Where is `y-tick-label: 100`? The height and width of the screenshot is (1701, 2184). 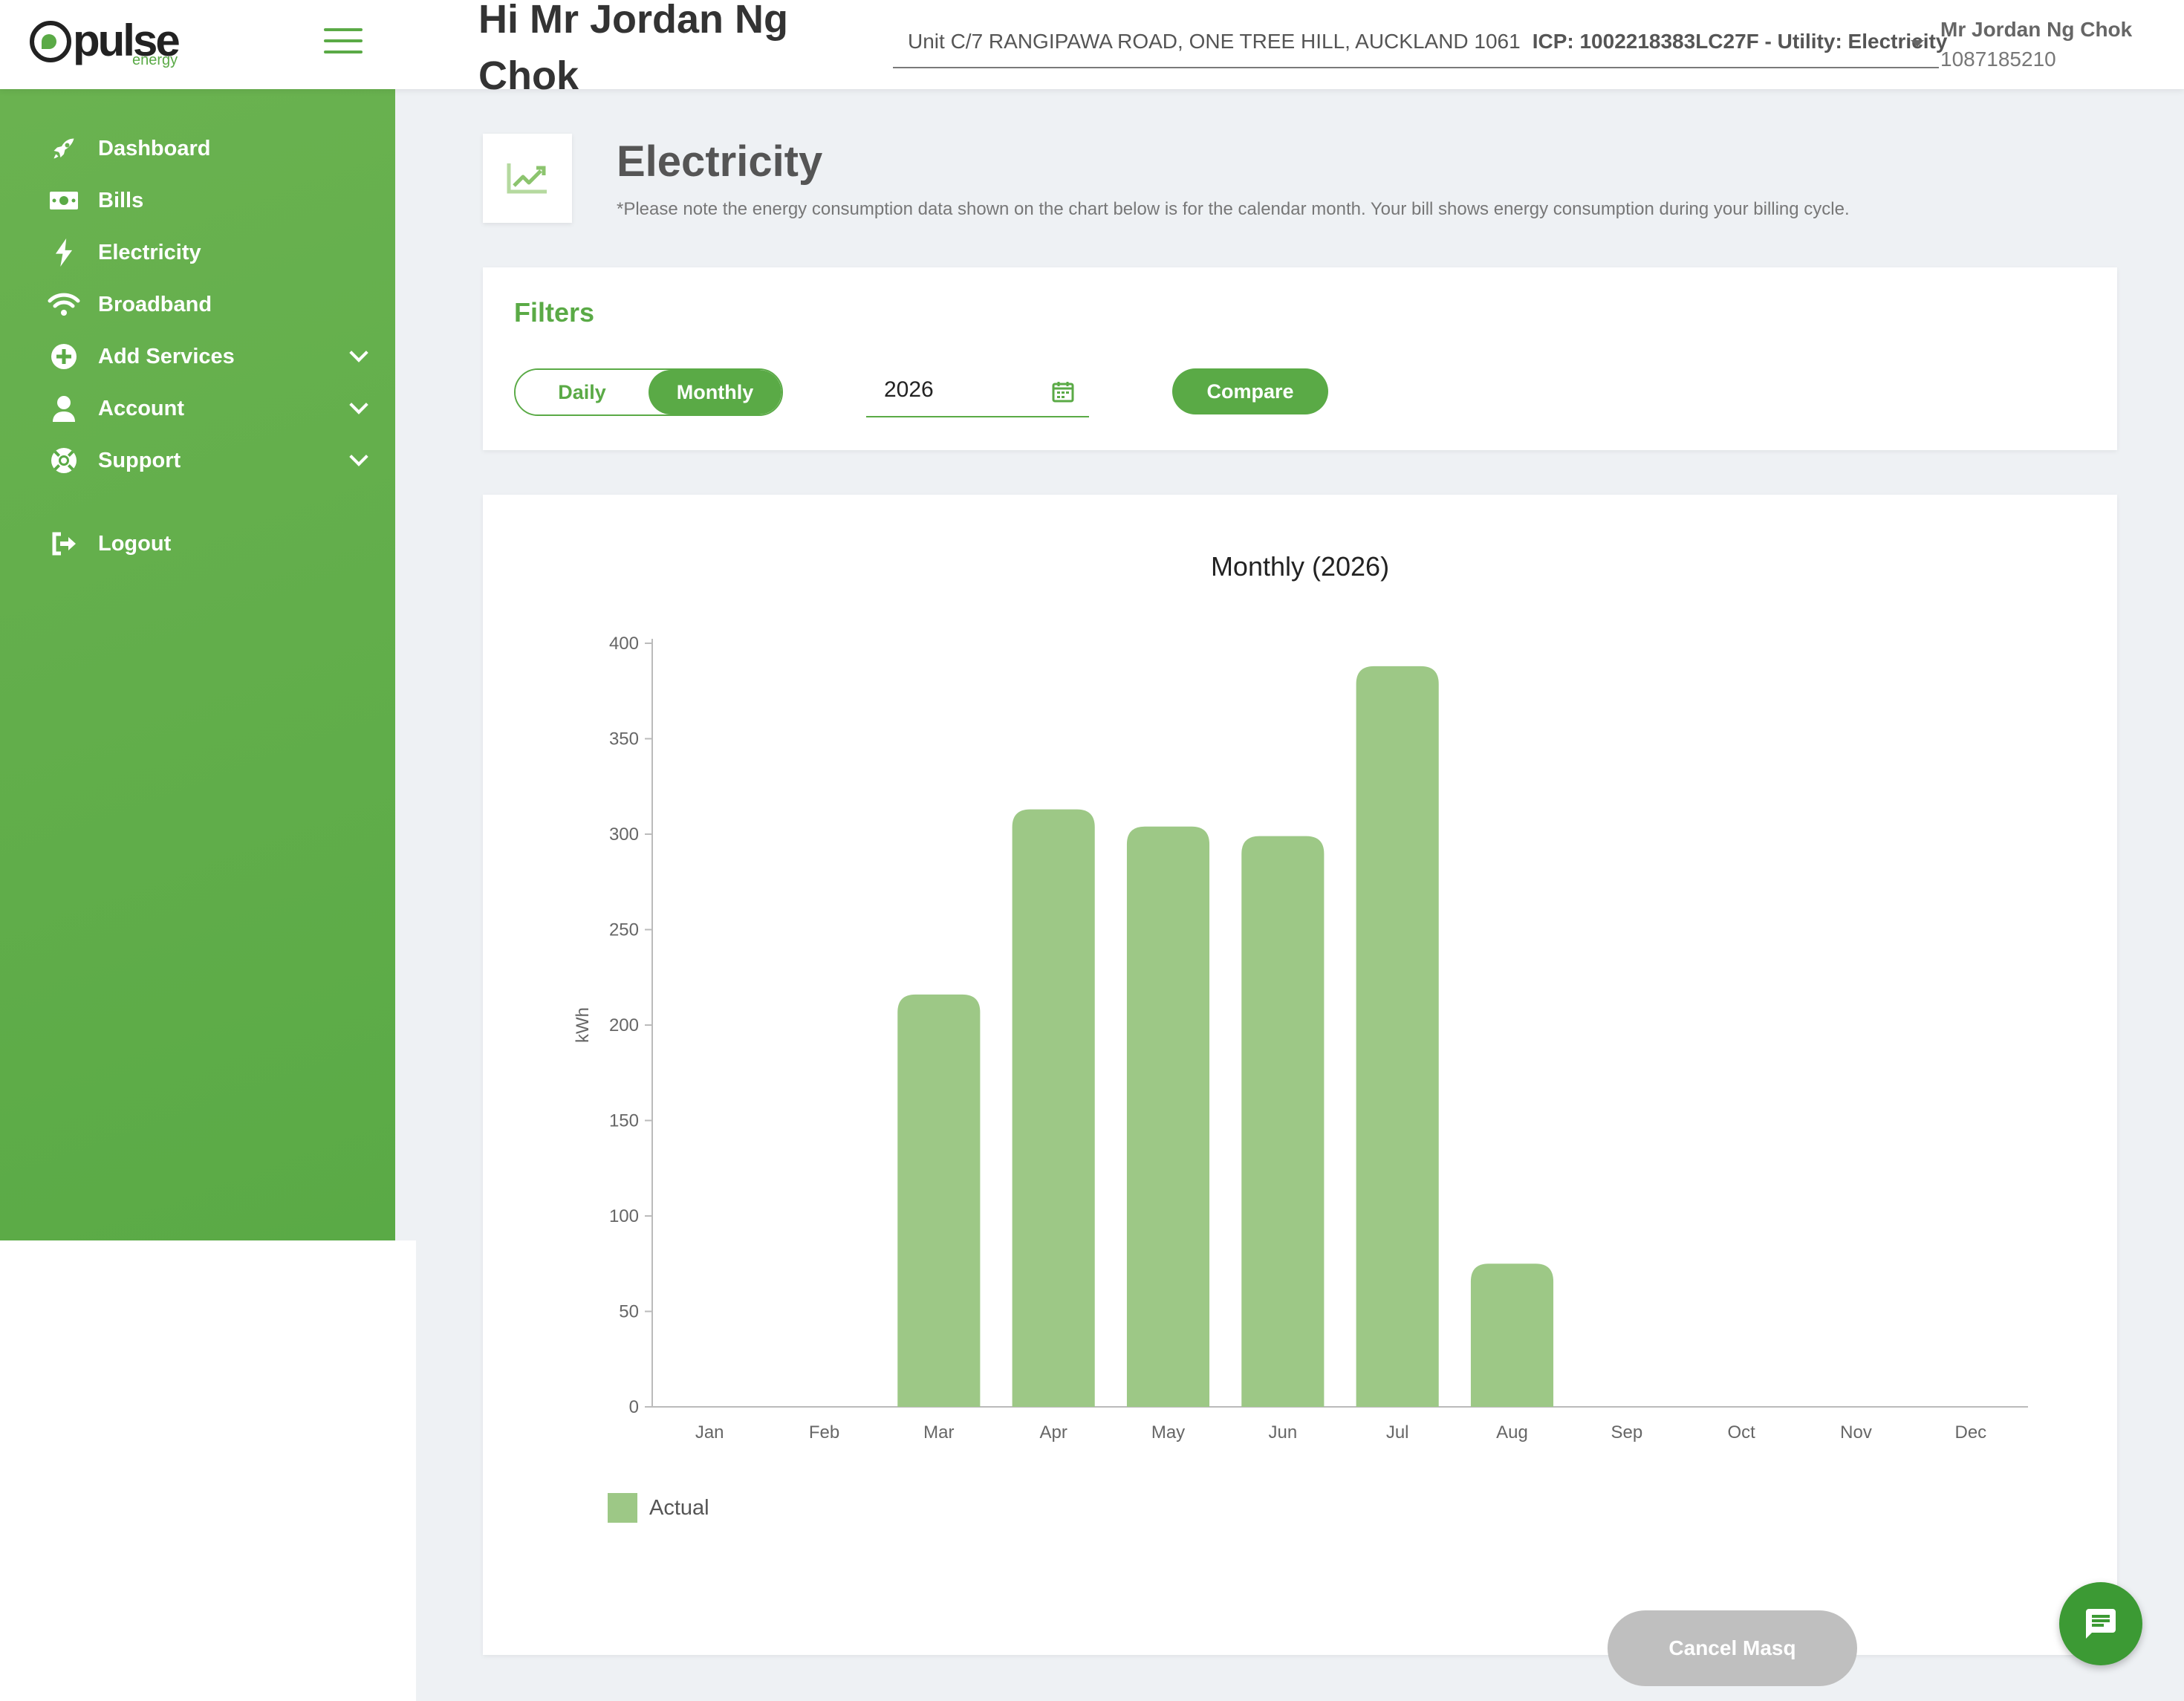
y-tick-label: 100 is located at coordinates (624, 1216).